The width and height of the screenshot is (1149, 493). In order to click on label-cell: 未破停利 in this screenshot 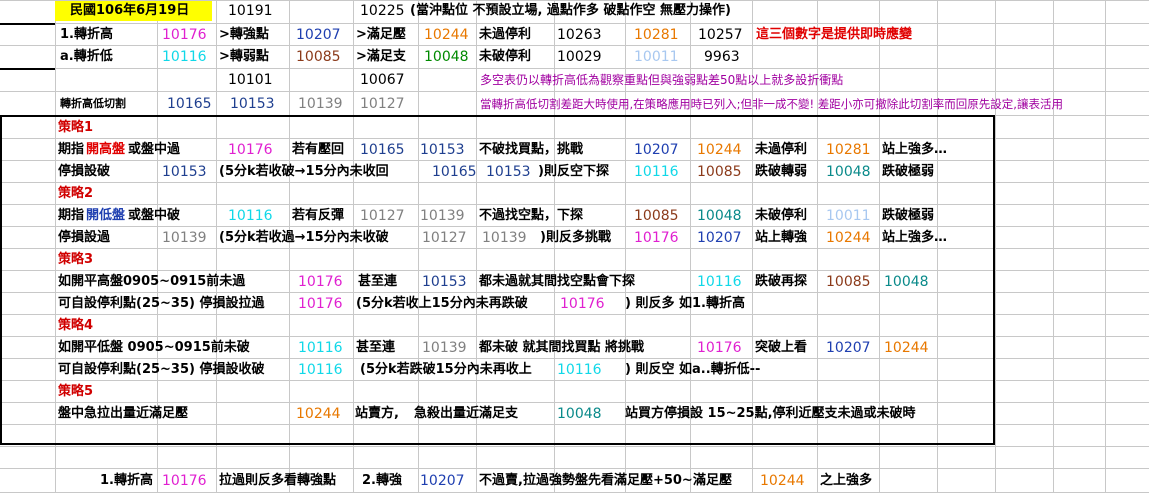, I will do `click(505, 57)`.